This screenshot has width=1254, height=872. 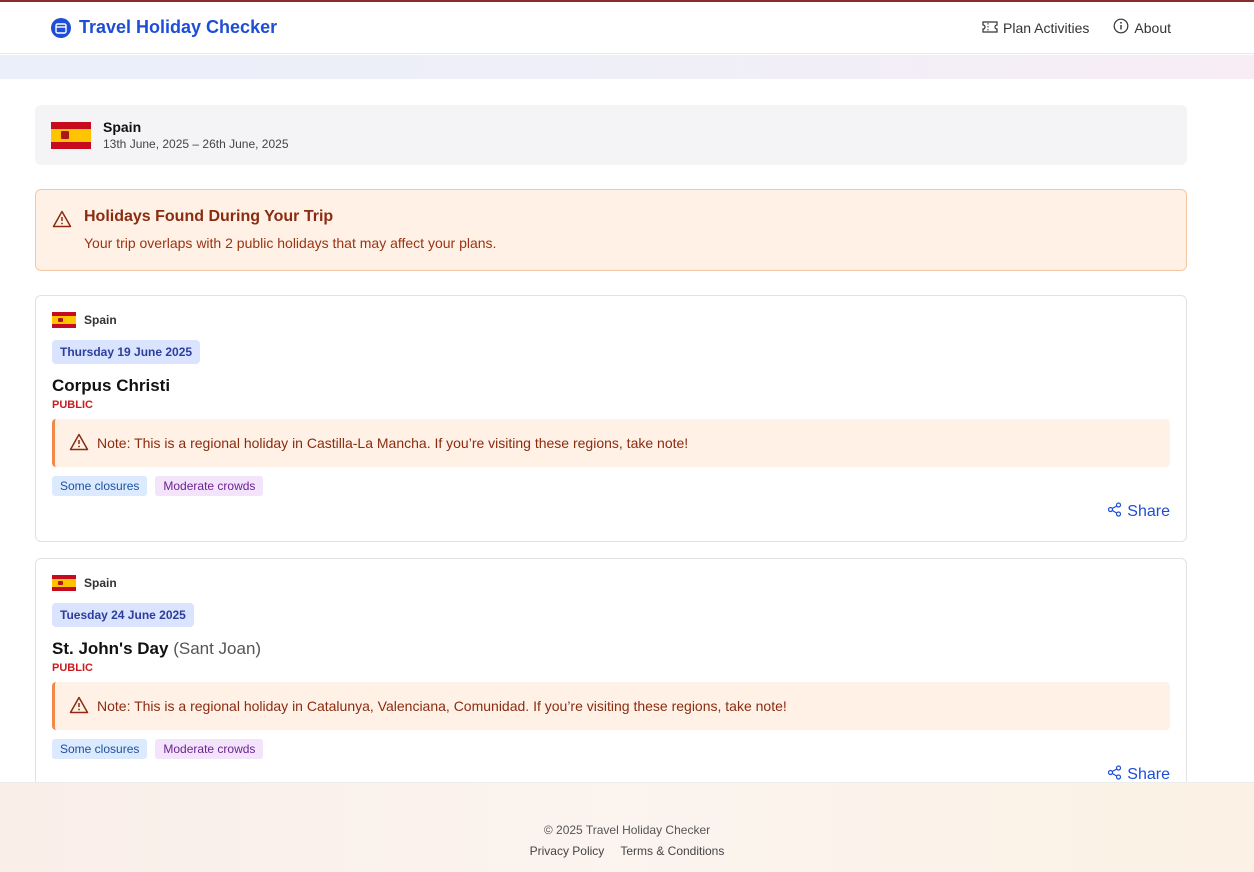 I want to click on holiday-date-badge: Thursday 19 June 2025, so click(x=126, y=352).